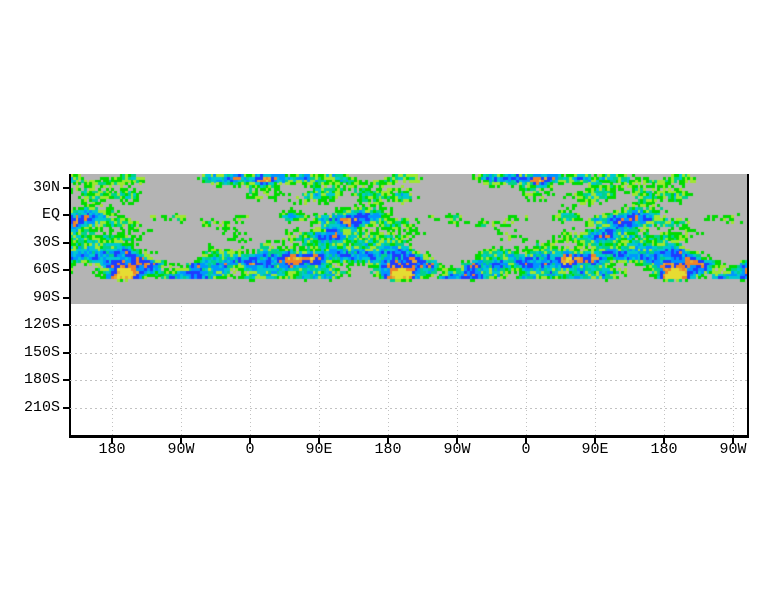  Describe the element at coordinates (41, 352) in the screenshot. I see `y-tick-label: 150S` at that location.